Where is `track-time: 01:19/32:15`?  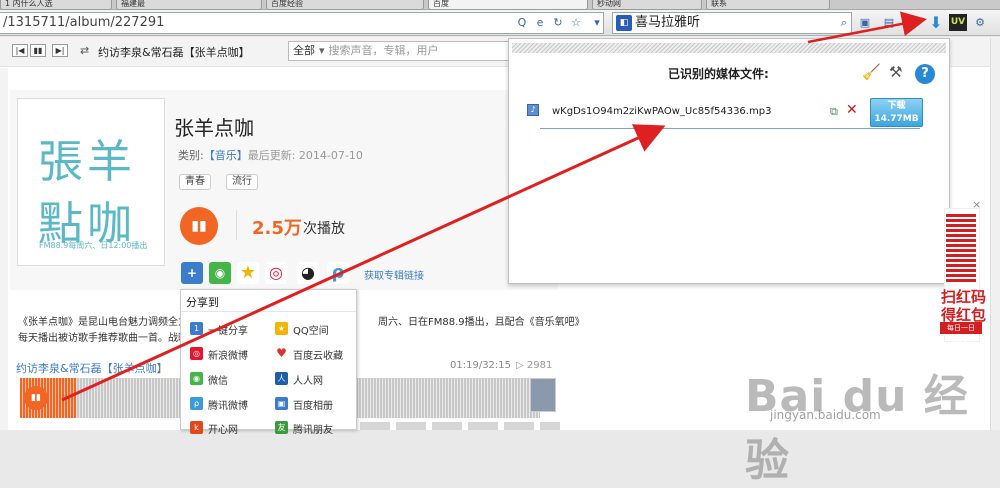
track-time: 01:19/32:15 is located at coordinates (481, 365).